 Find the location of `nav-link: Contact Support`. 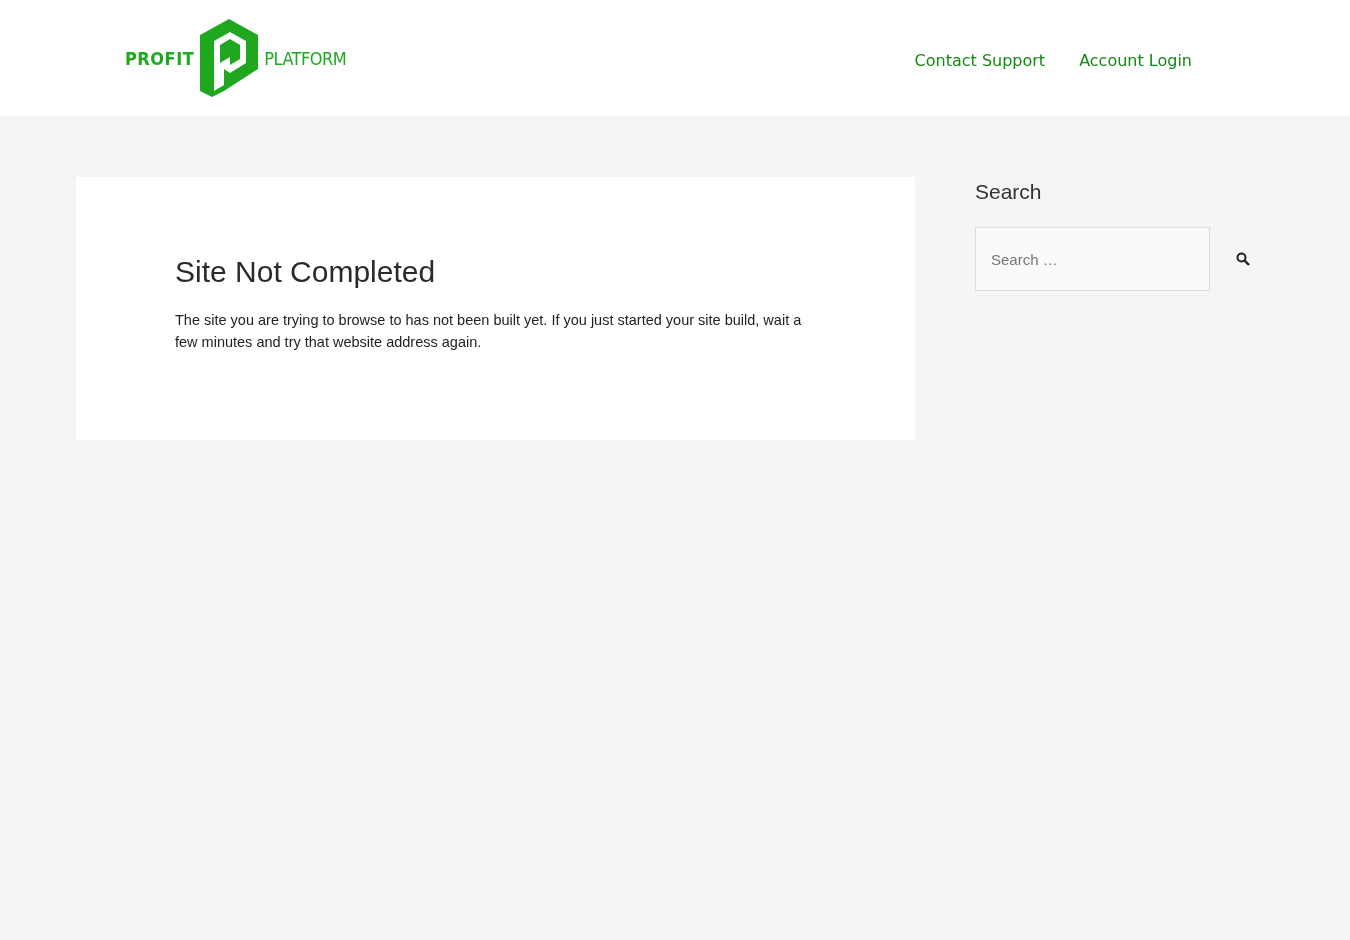

nav-link: Contact Support is located at coordinates (980, 60).